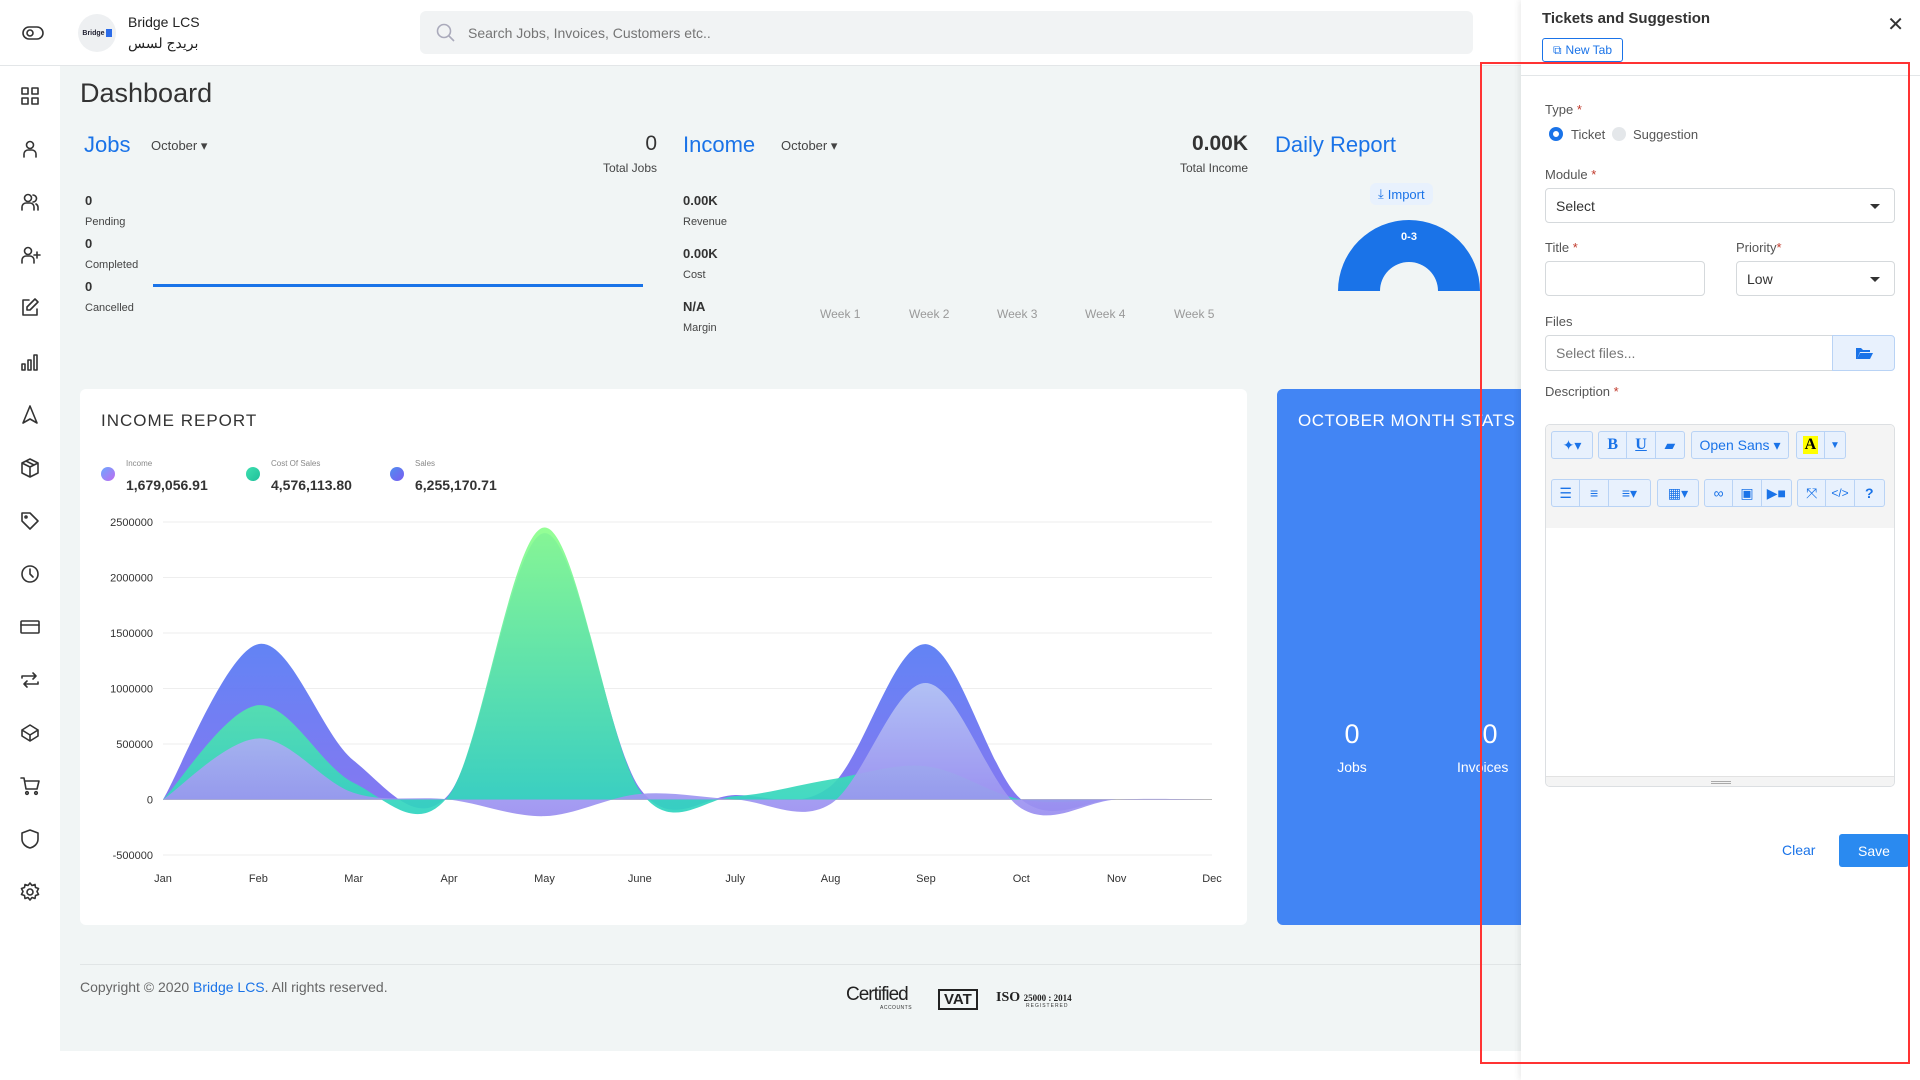 Image resolution: width=1920 pixels, height=1080 pixels. What do you see at coordinates (1556, 134) in the screenshot?
I see `ticket-radio` at bounding box center [1556, 134].